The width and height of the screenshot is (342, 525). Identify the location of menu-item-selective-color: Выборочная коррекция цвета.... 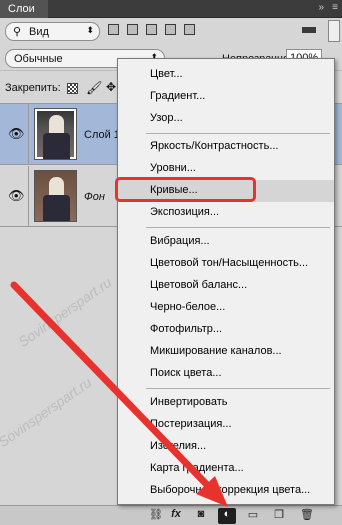
(226, 491).